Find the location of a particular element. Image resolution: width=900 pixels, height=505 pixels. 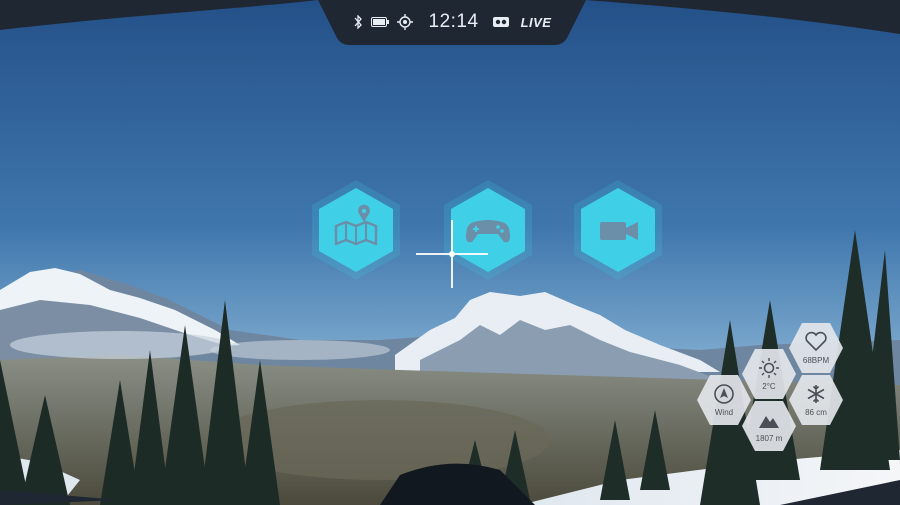

video-camera-icon is located at coordinates (619, 231).